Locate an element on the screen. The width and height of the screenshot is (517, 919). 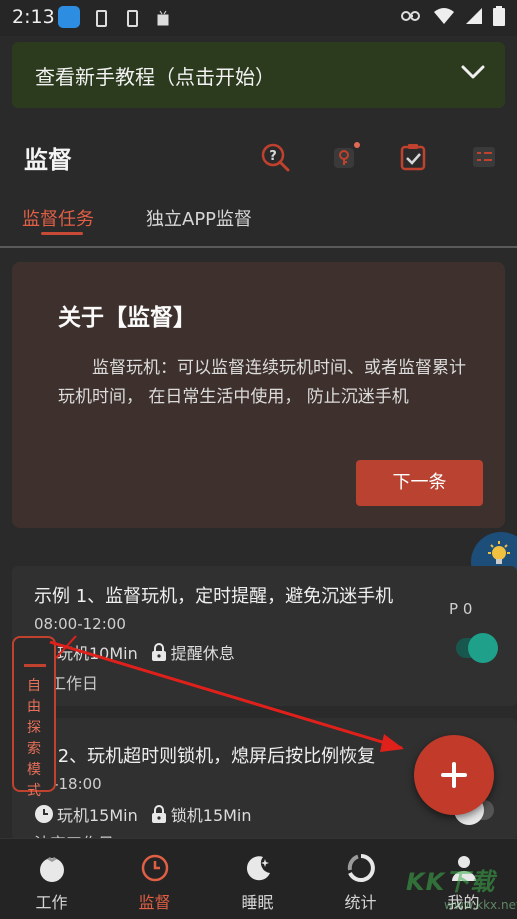
task-rules: 玩机15Min 锁机15Min is located at coordinates (149, 814).